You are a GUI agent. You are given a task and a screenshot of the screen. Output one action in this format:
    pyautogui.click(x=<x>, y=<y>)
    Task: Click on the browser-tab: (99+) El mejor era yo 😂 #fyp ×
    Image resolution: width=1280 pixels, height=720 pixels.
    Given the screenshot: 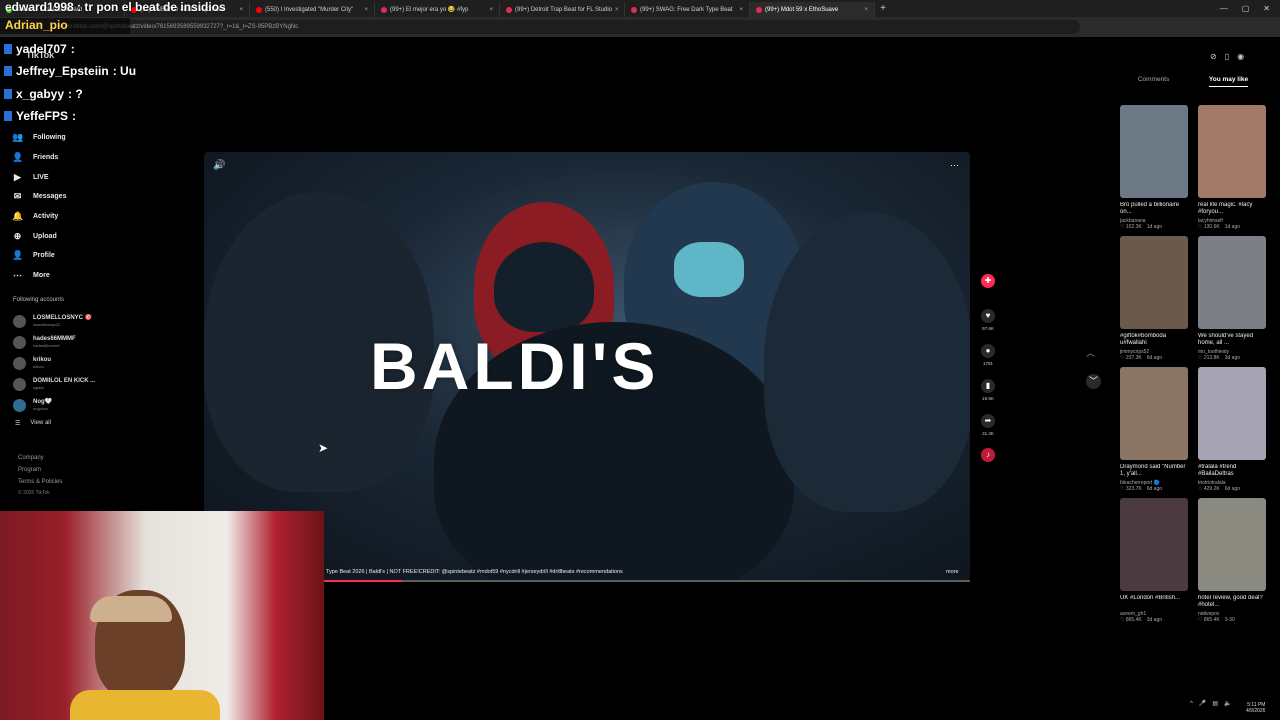 What is the action you would take?
    pyautogui.click(x=437, y=9)
    